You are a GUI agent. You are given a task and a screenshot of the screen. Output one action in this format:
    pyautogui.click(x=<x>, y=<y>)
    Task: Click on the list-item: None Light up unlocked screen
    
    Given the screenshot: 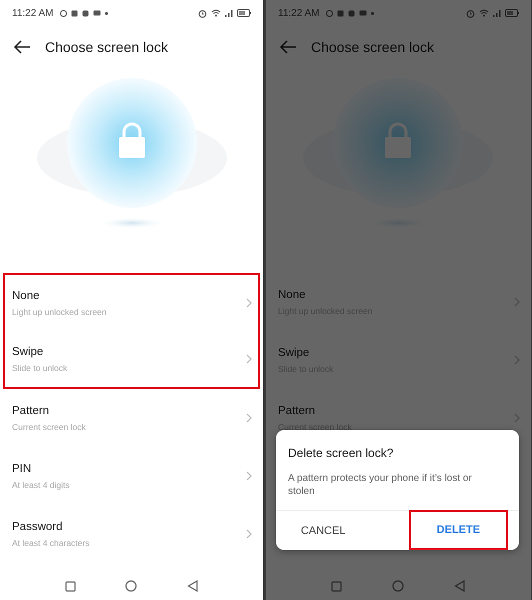 What is the action you would take?
    pyautogui.click(x=131, y=302)
    